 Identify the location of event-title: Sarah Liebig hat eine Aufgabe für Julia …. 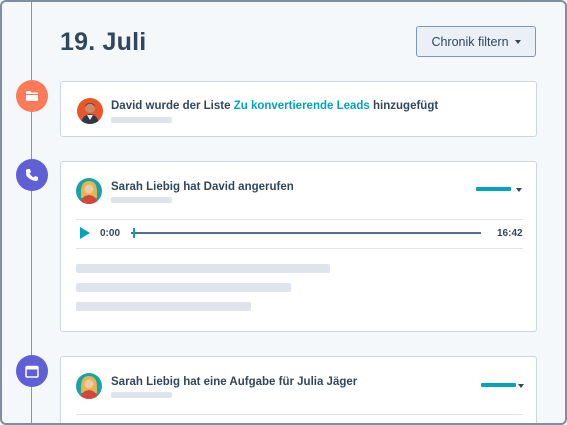
(234, 382).